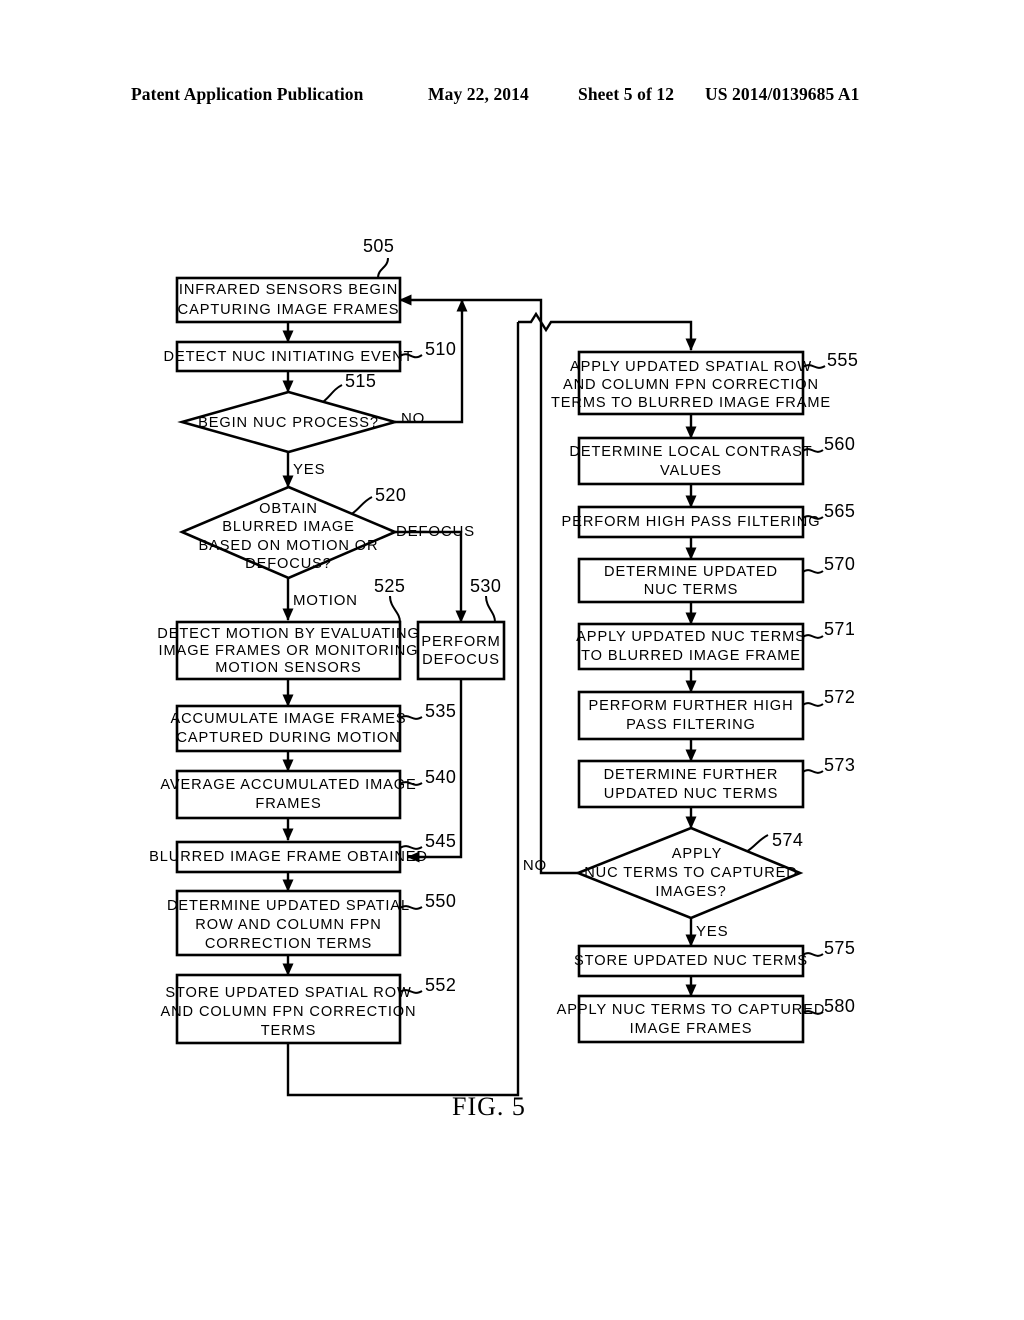  Describe the element at coordinates (461, 660) in the screenshot. I see `node-530-line-1: DEFOCUS` at that location.